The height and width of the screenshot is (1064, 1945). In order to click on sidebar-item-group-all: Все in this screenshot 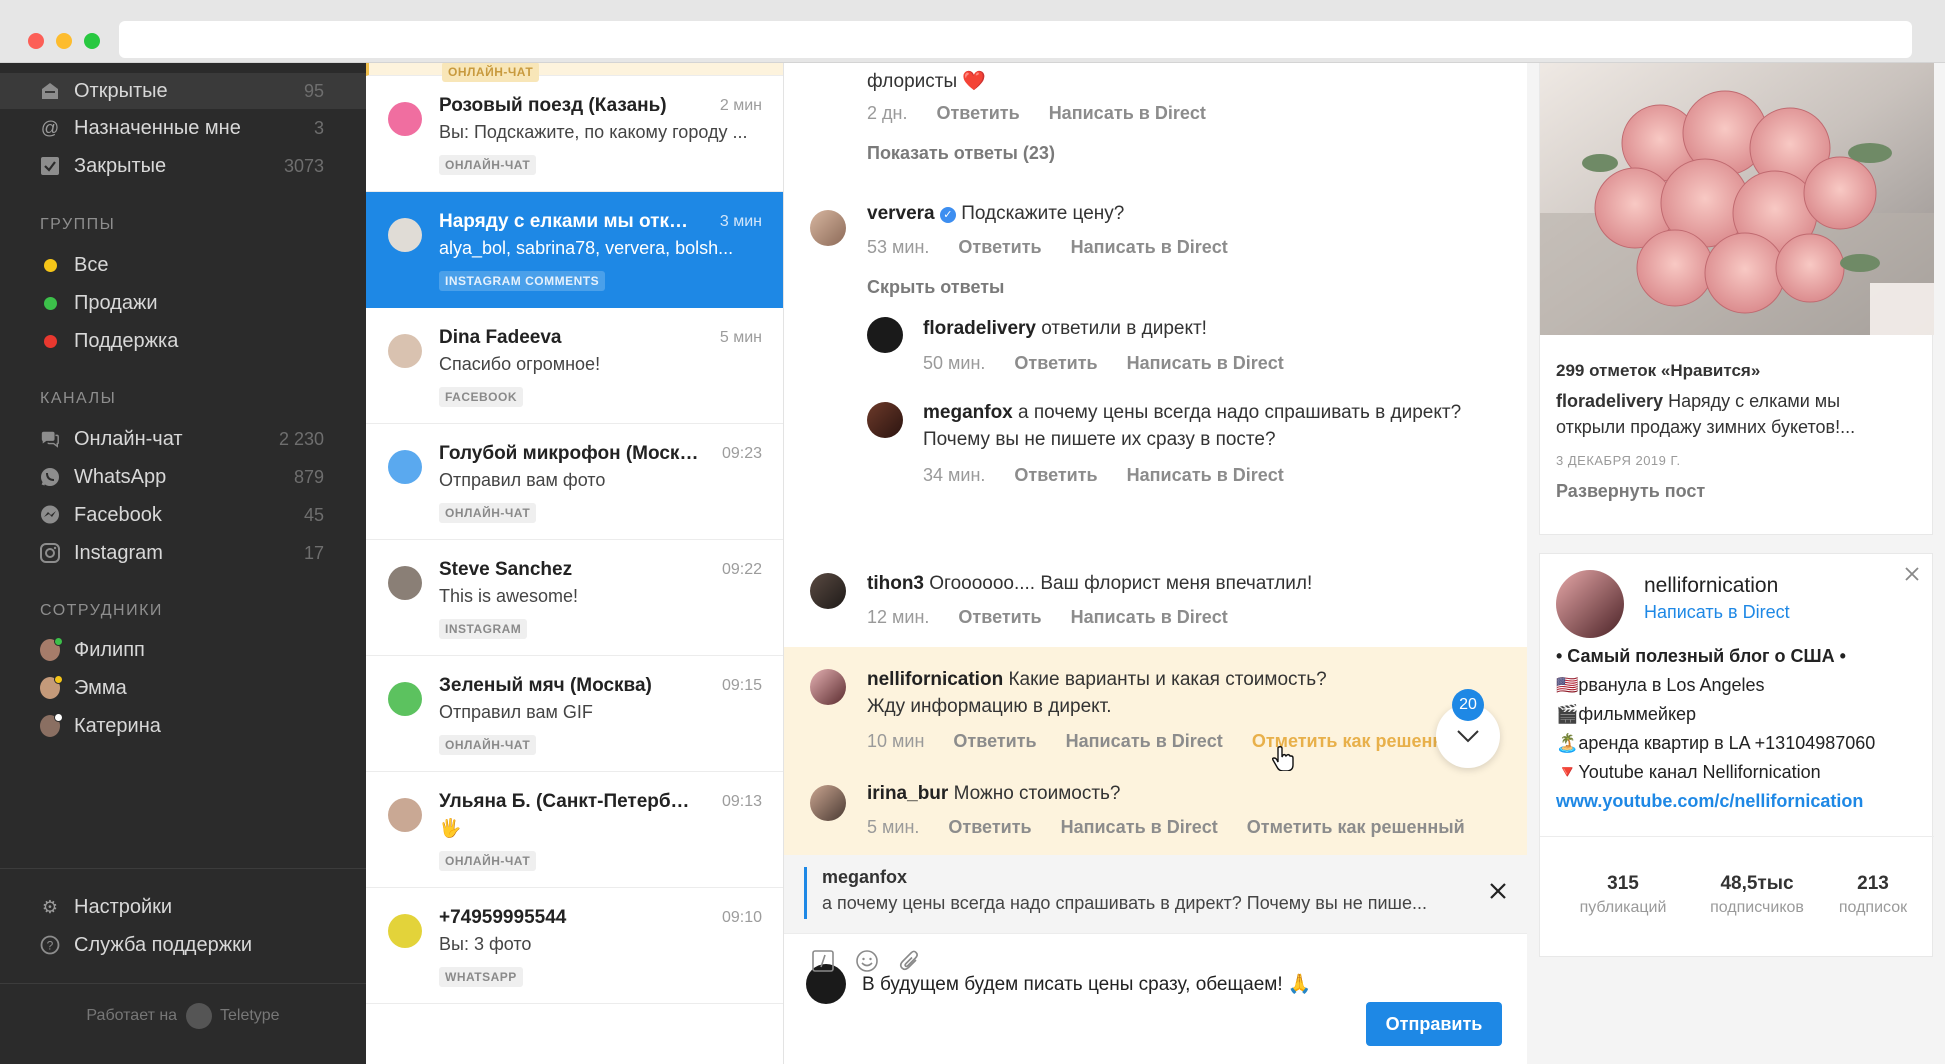, I will do `click(183, 265)`.